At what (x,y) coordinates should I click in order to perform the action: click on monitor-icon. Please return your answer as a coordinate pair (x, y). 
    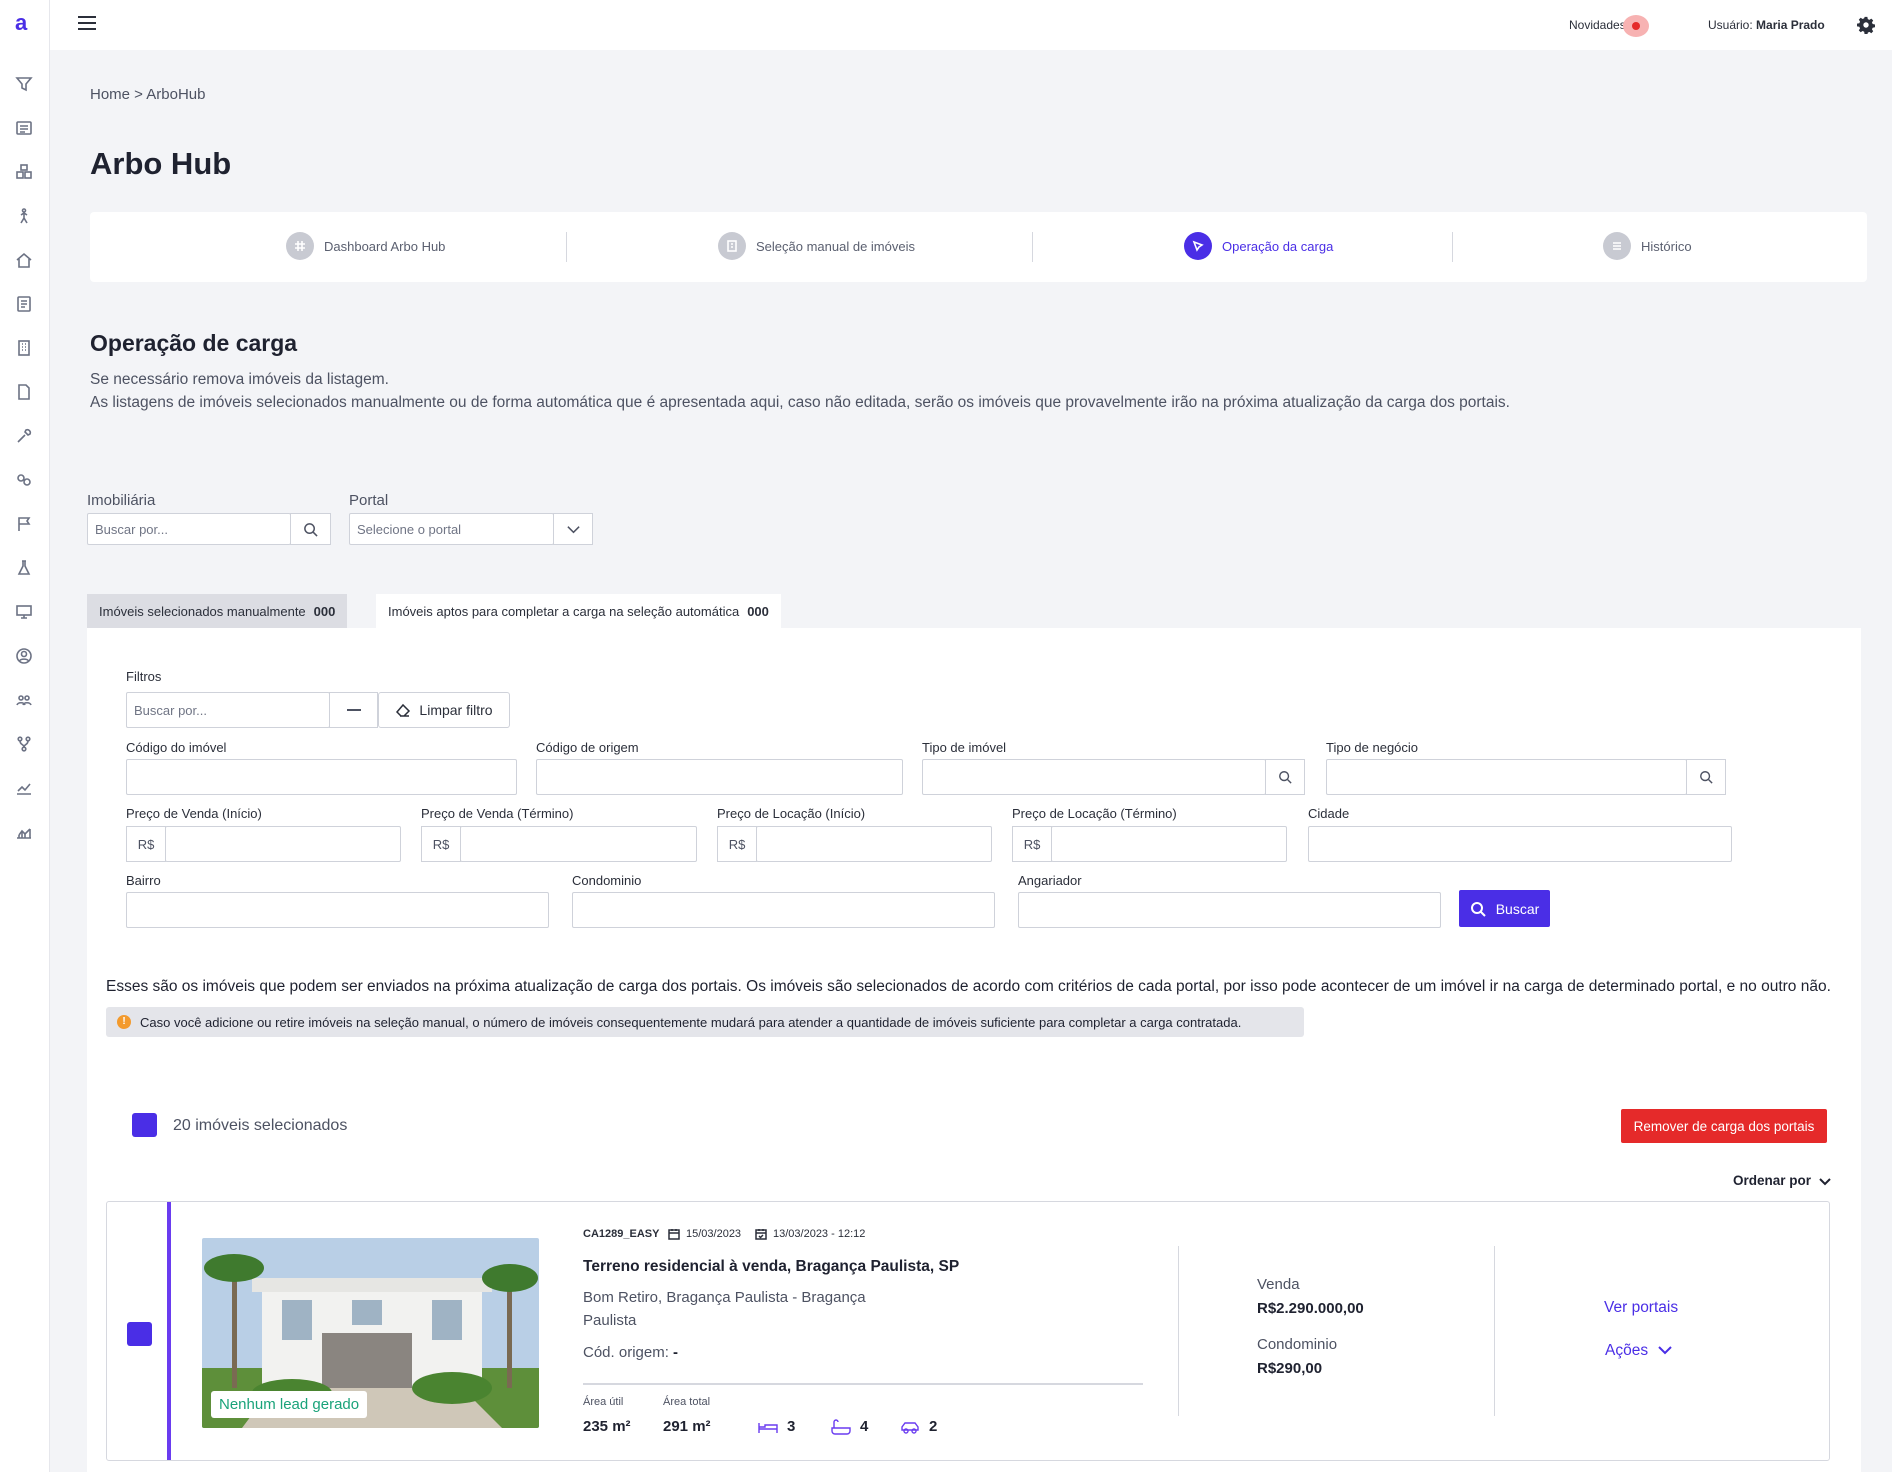
    Looking at the image, I should click on (24, 612).